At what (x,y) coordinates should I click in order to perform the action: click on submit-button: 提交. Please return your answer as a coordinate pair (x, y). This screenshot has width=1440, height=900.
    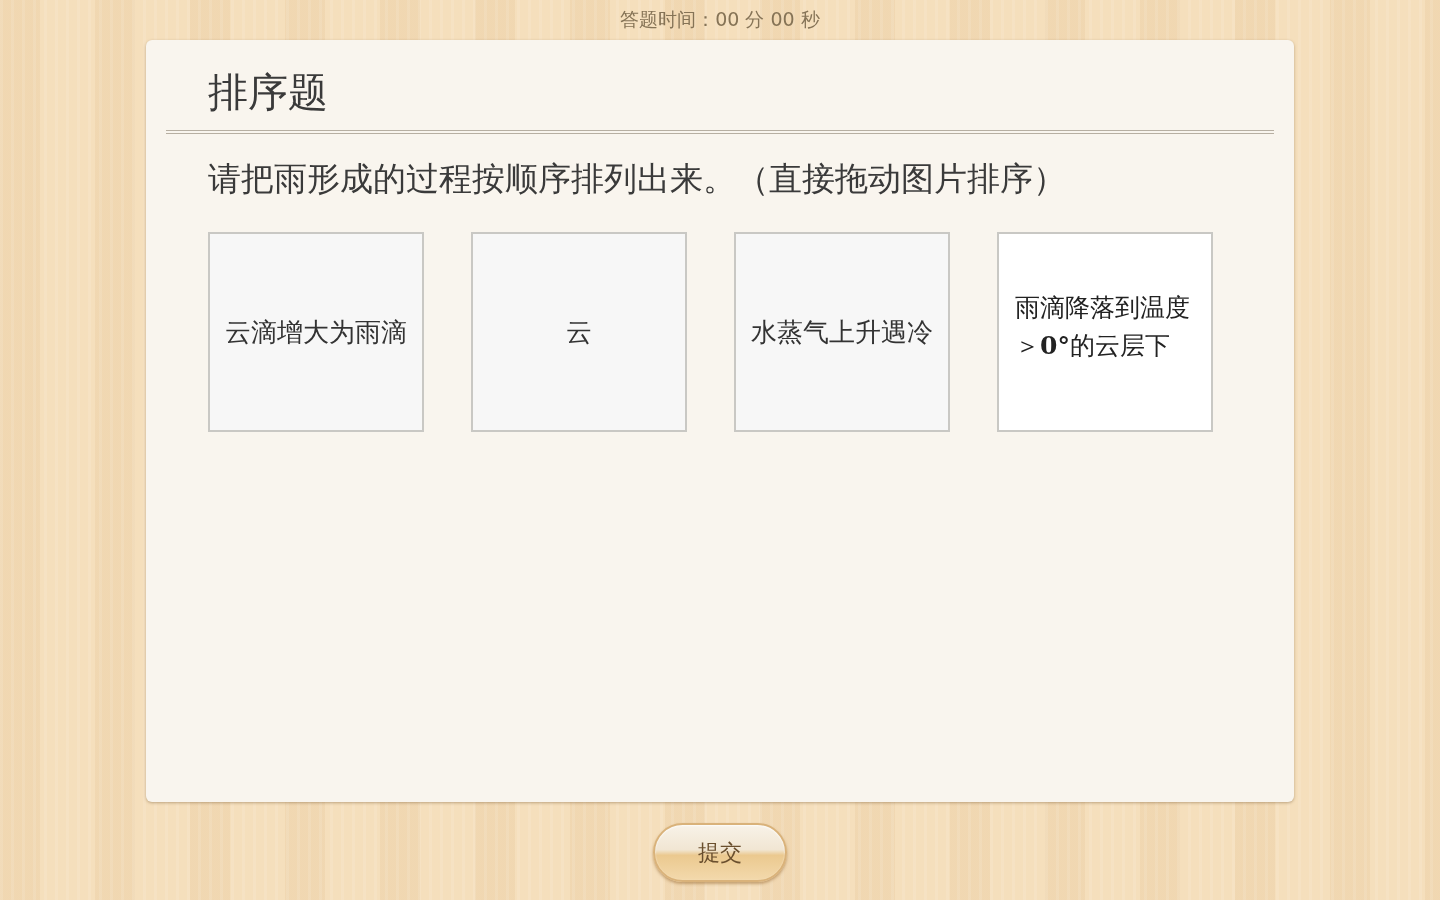
    Looking at the image, I should click on (720, 852).